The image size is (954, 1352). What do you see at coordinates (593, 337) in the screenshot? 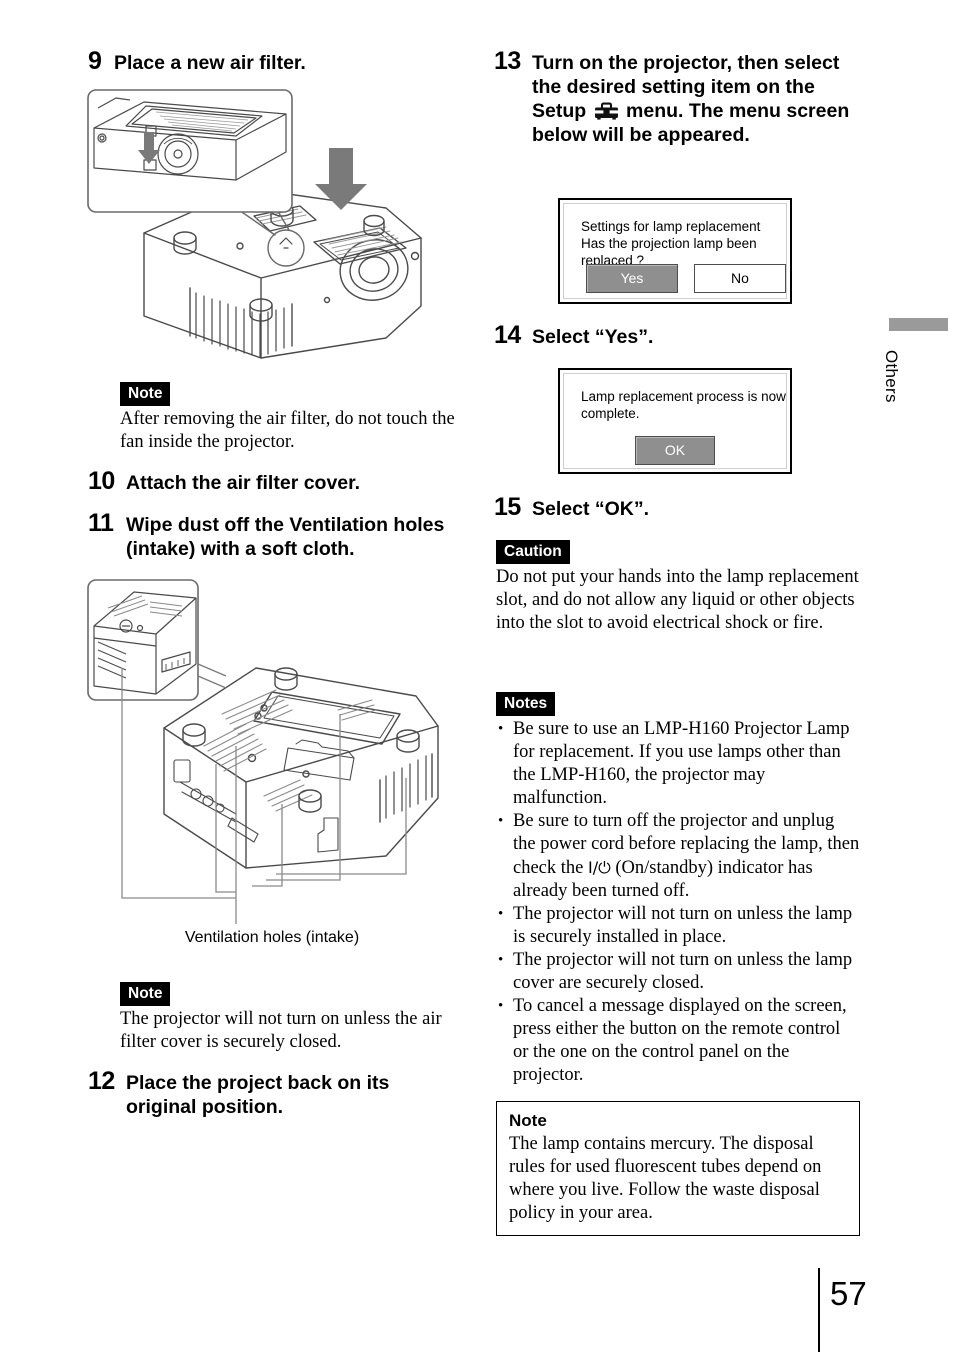
I see `step-14-text: Select “Yes”.` at bounding box center [593, 337].